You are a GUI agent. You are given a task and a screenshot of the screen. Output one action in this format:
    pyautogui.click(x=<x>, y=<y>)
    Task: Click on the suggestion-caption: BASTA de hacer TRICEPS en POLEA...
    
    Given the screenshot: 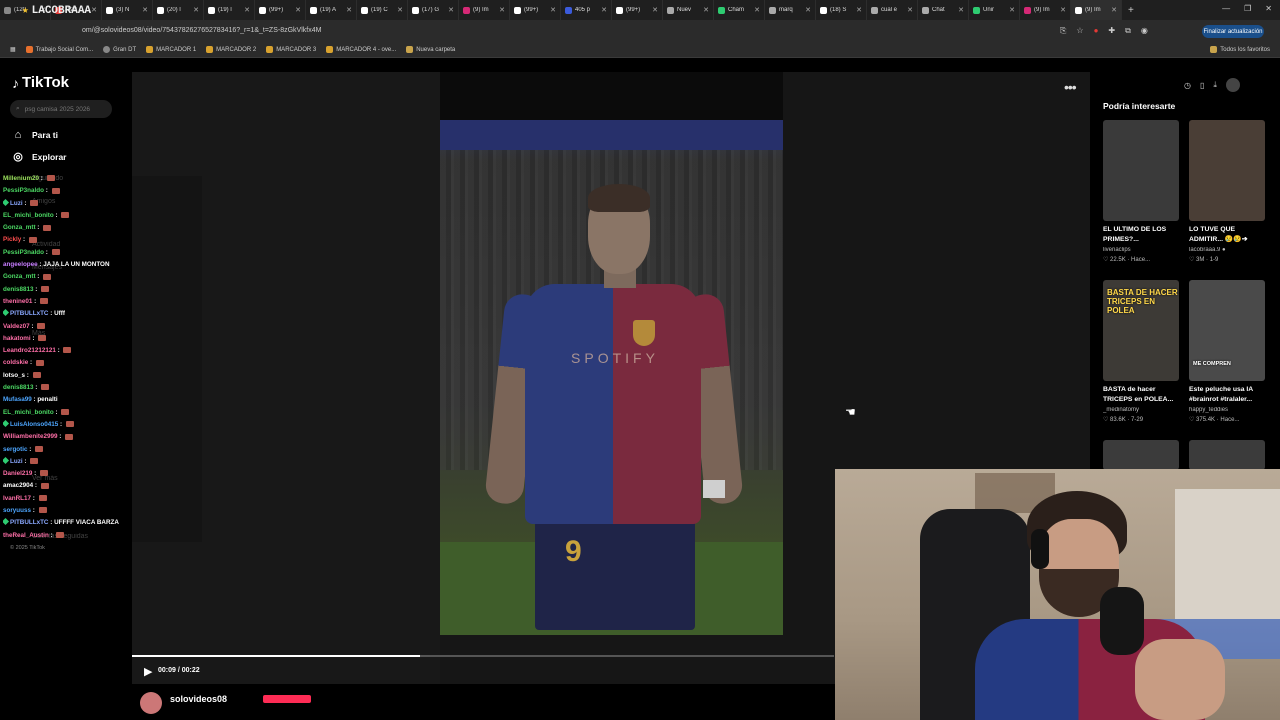 What is the action you would take?
    pyautogui.click(x=1141, y=395)
    